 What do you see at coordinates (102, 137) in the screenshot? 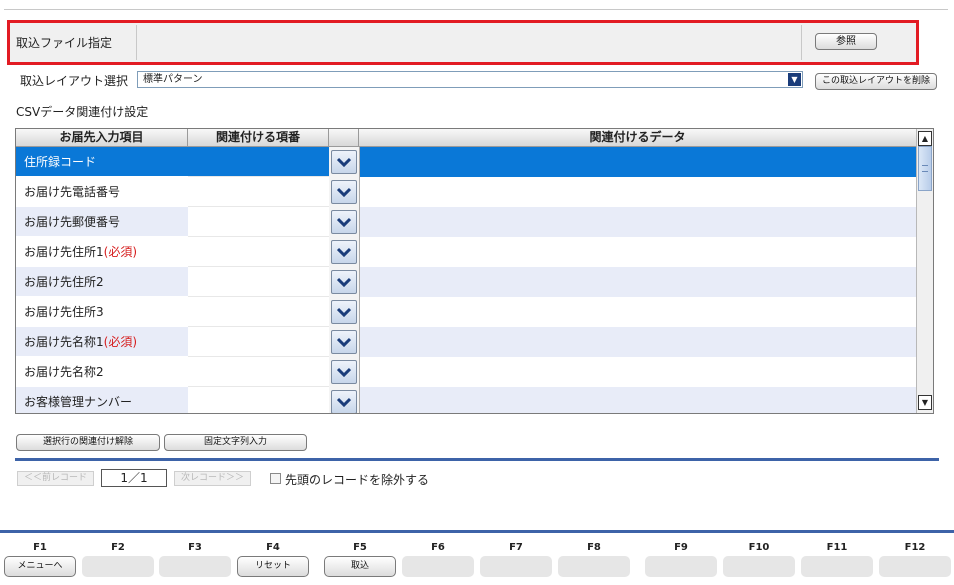
I see `column-header-input-item: お届先入力項目` at bounding box center [102, 137].